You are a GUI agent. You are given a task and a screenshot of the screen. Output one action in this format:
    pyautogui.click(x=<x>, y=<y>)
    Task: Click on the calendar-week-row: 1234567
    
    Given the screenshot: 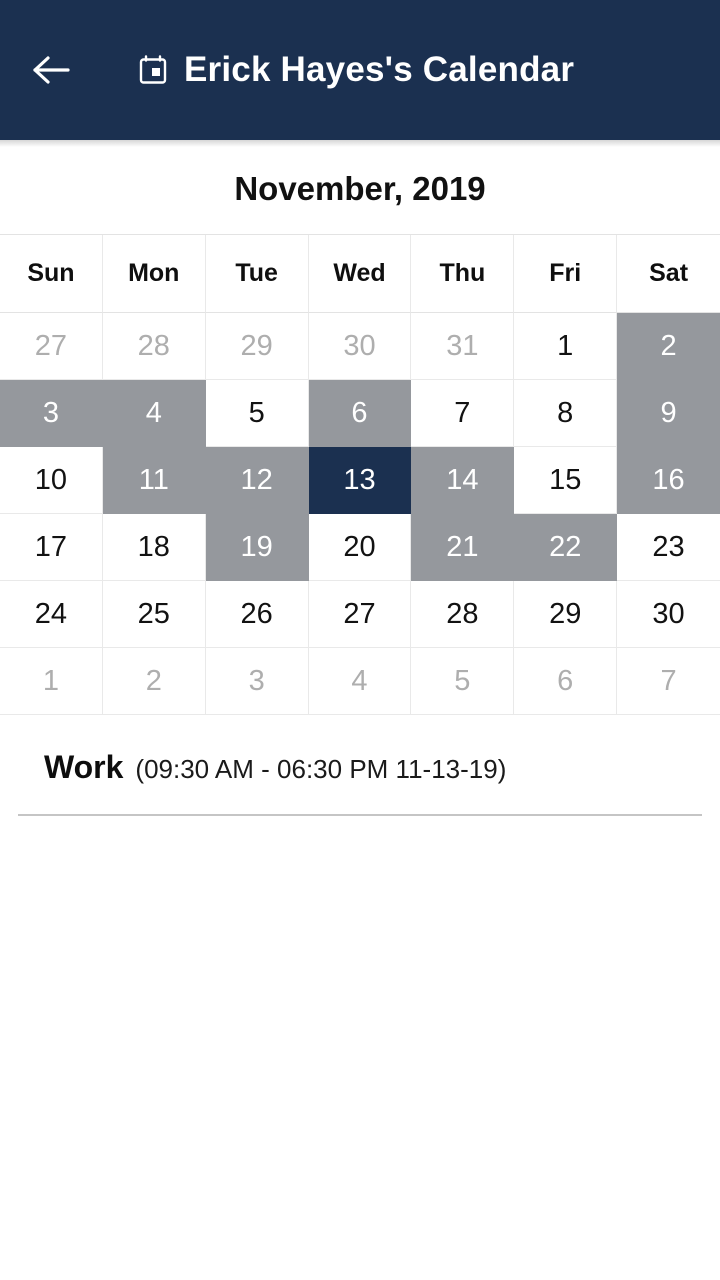 What is the action you would take?
    pyautogui.click(x=360, y=681)
    